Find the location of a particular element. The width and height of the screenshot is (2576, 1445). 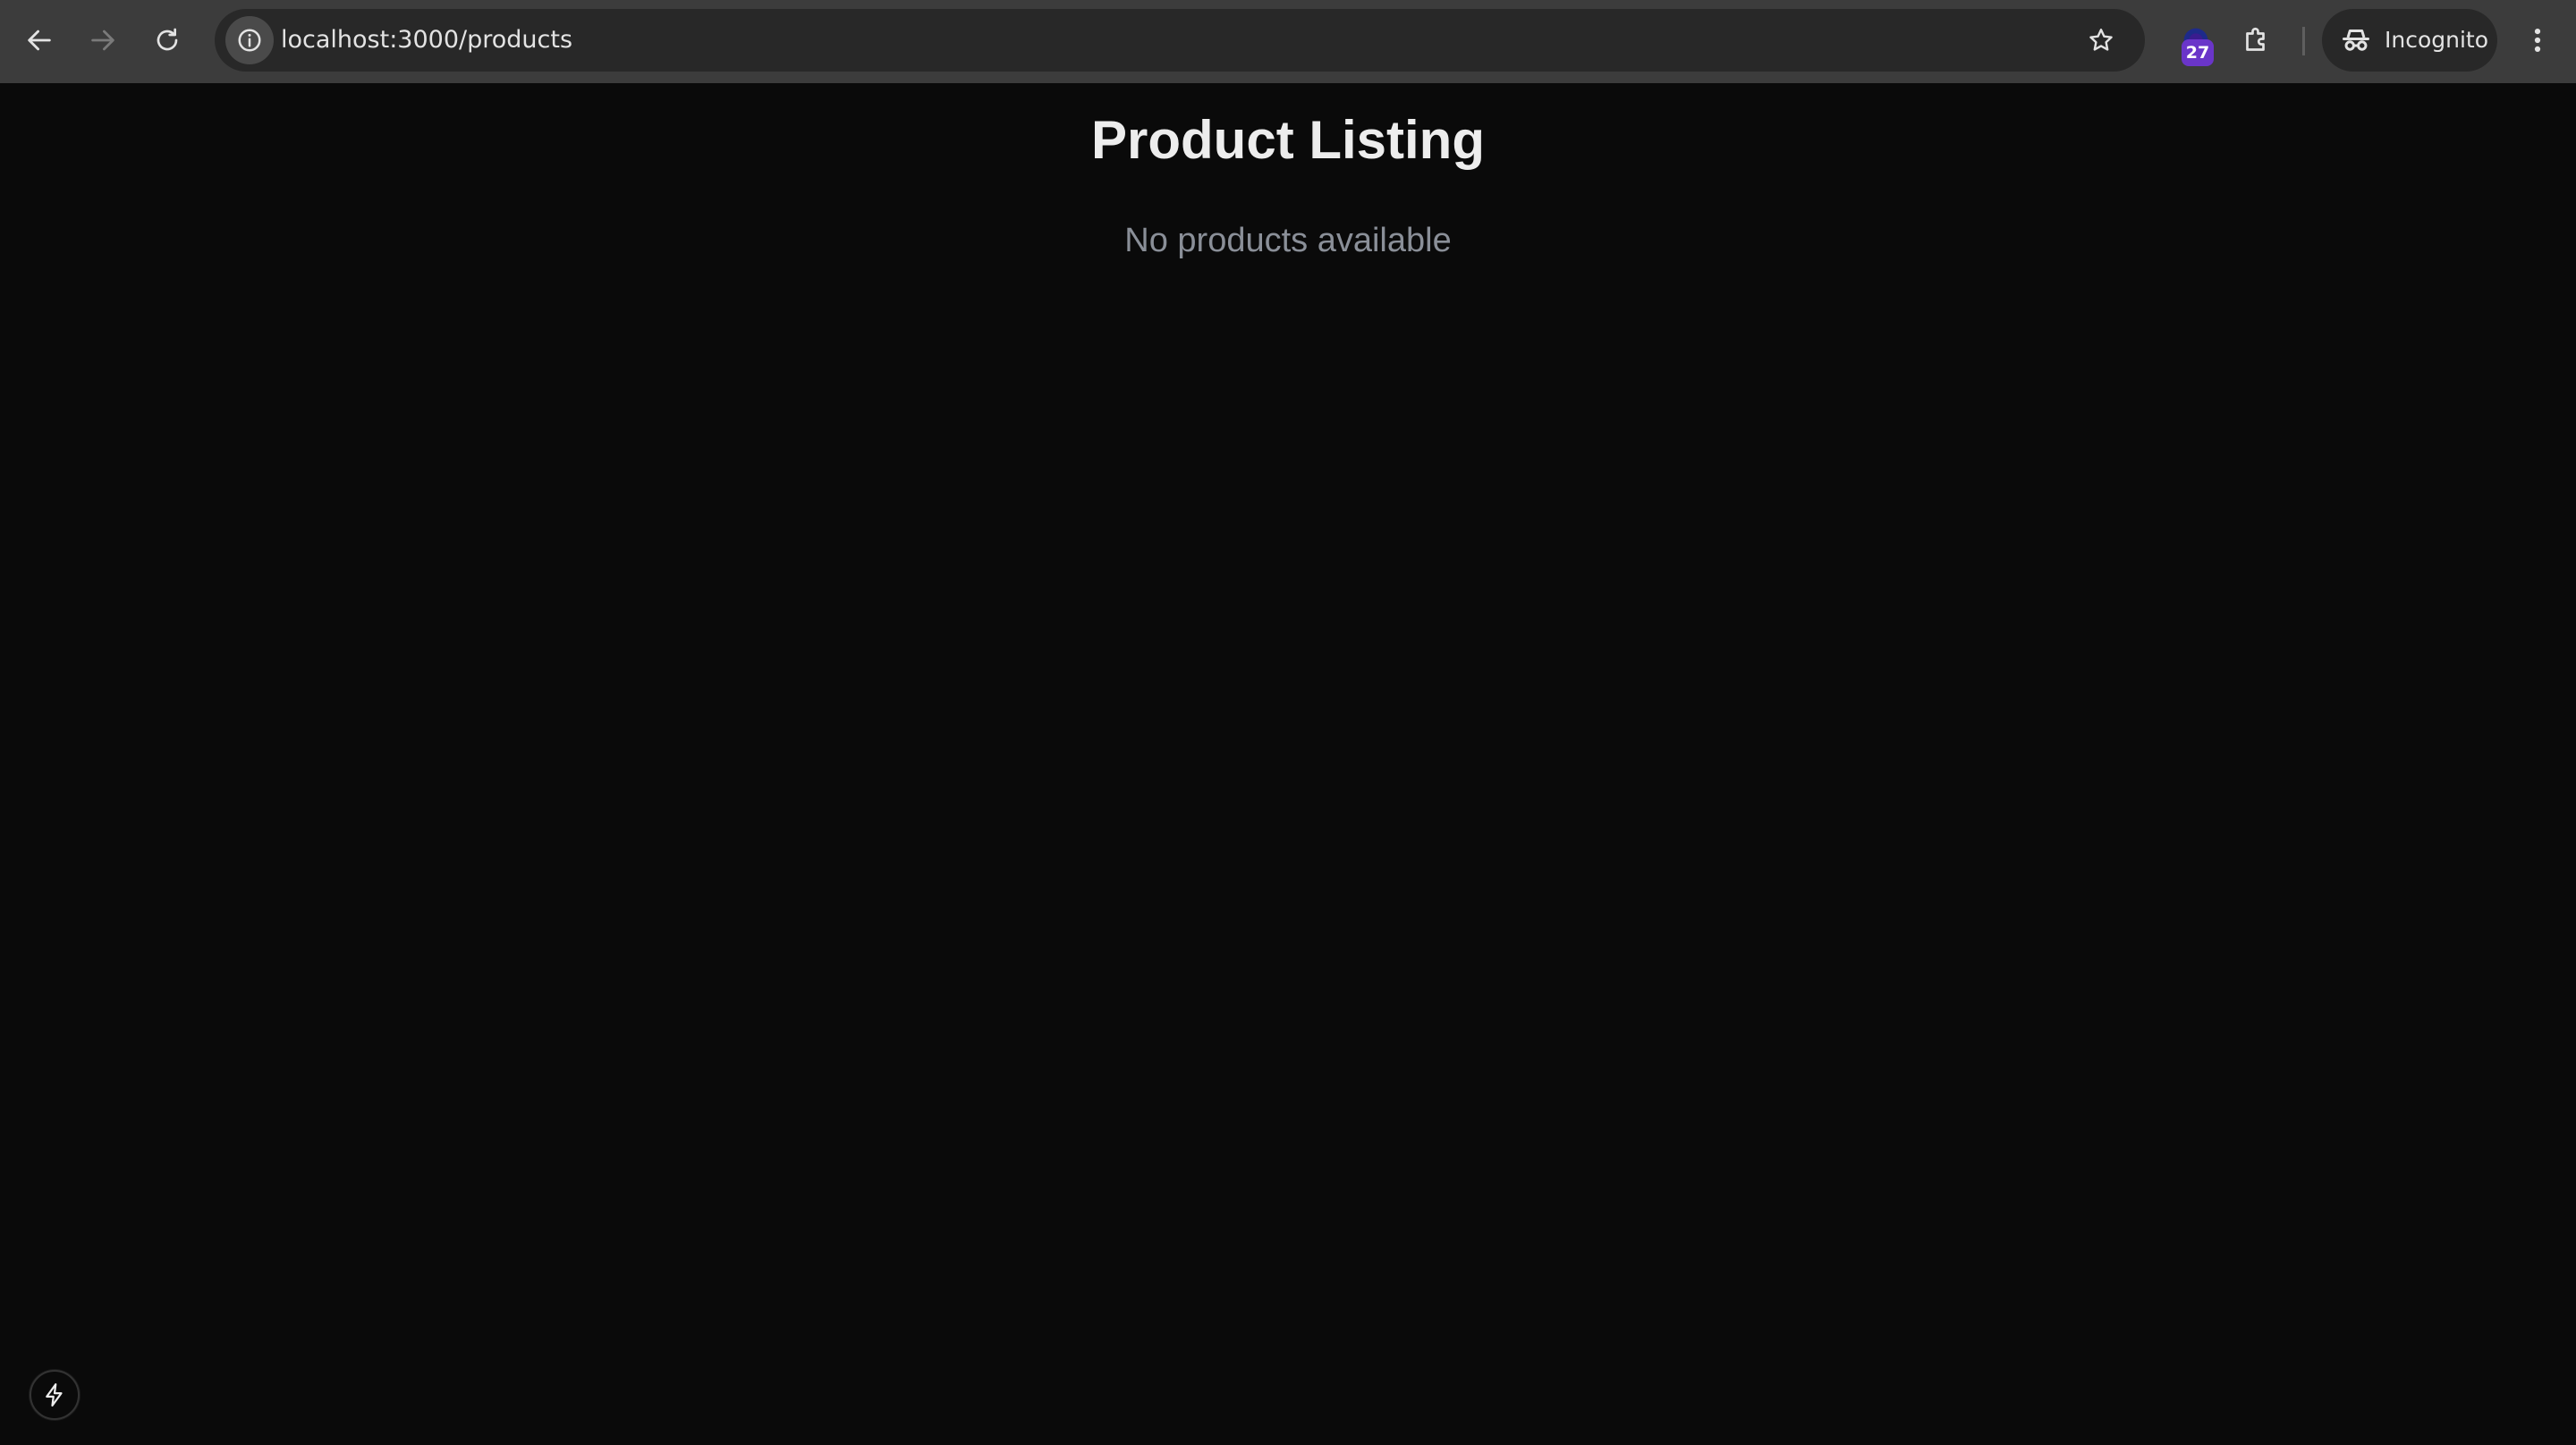

incognito-profile-button: Incognito is located at coordinates (2409, 40).